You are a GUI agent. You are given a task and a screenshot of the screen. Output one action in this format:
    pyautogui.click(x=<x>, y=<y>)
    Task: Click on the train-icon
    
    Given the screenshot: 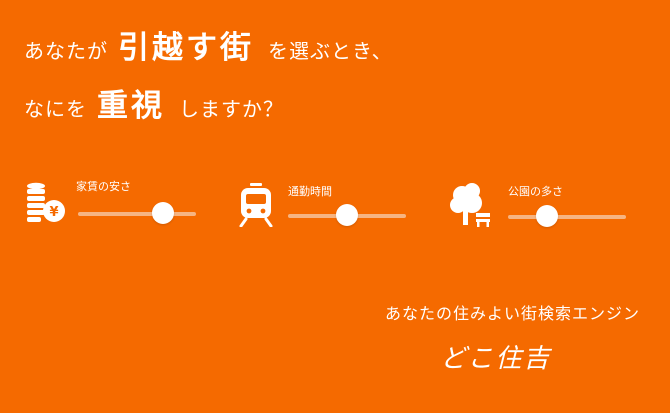 What is the action you would take?
    pyautogui.click(x=256, y=205)
    